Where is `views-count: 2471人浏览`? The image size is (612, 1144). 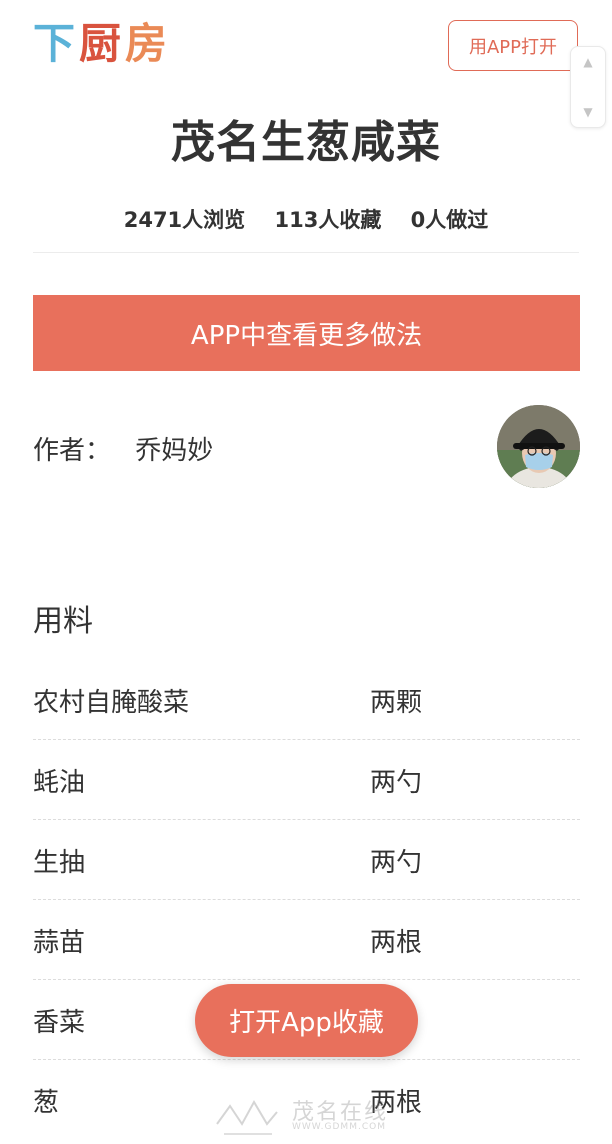
views-count: 2471人浏览 is located at coordinates (184, 220).